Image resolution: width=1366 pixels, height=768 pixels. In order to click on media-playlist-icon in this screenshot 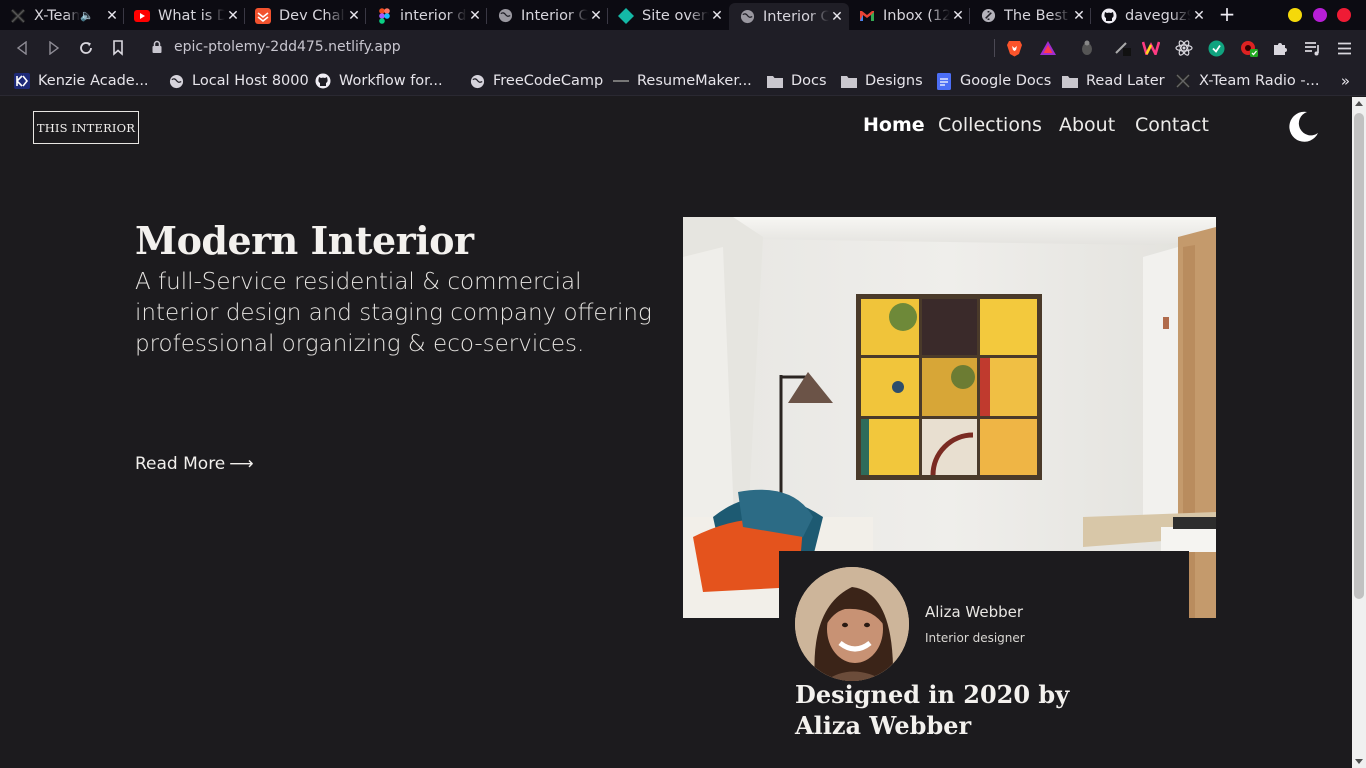, I will do `click(1312, 48)`.